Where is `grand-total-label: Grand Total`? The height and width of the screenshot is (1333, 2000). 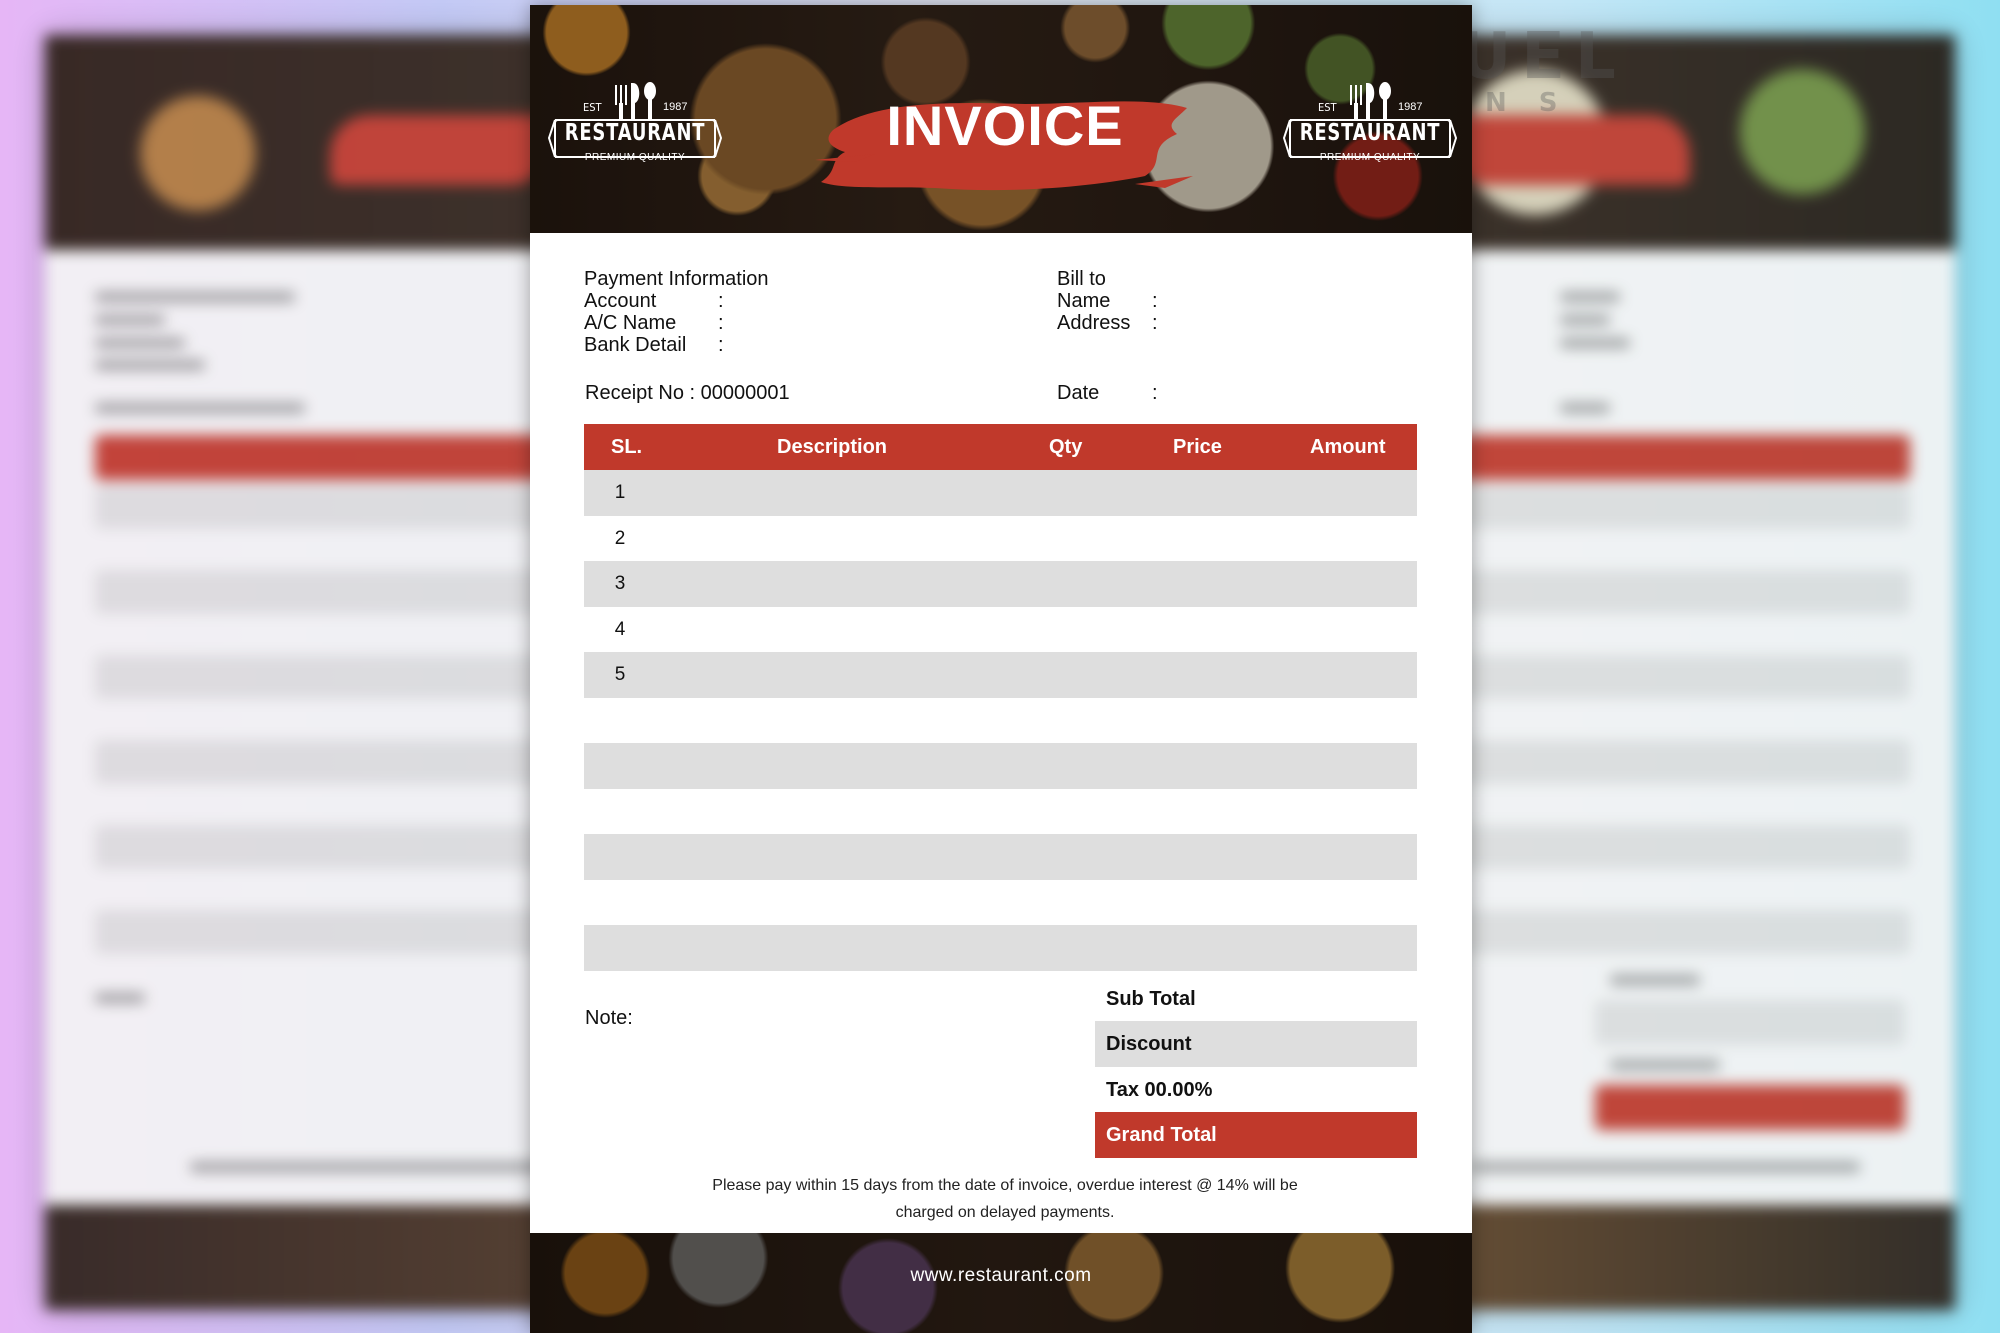 grand-total-label: Grand Total is located at coordinates (1161, 1135).